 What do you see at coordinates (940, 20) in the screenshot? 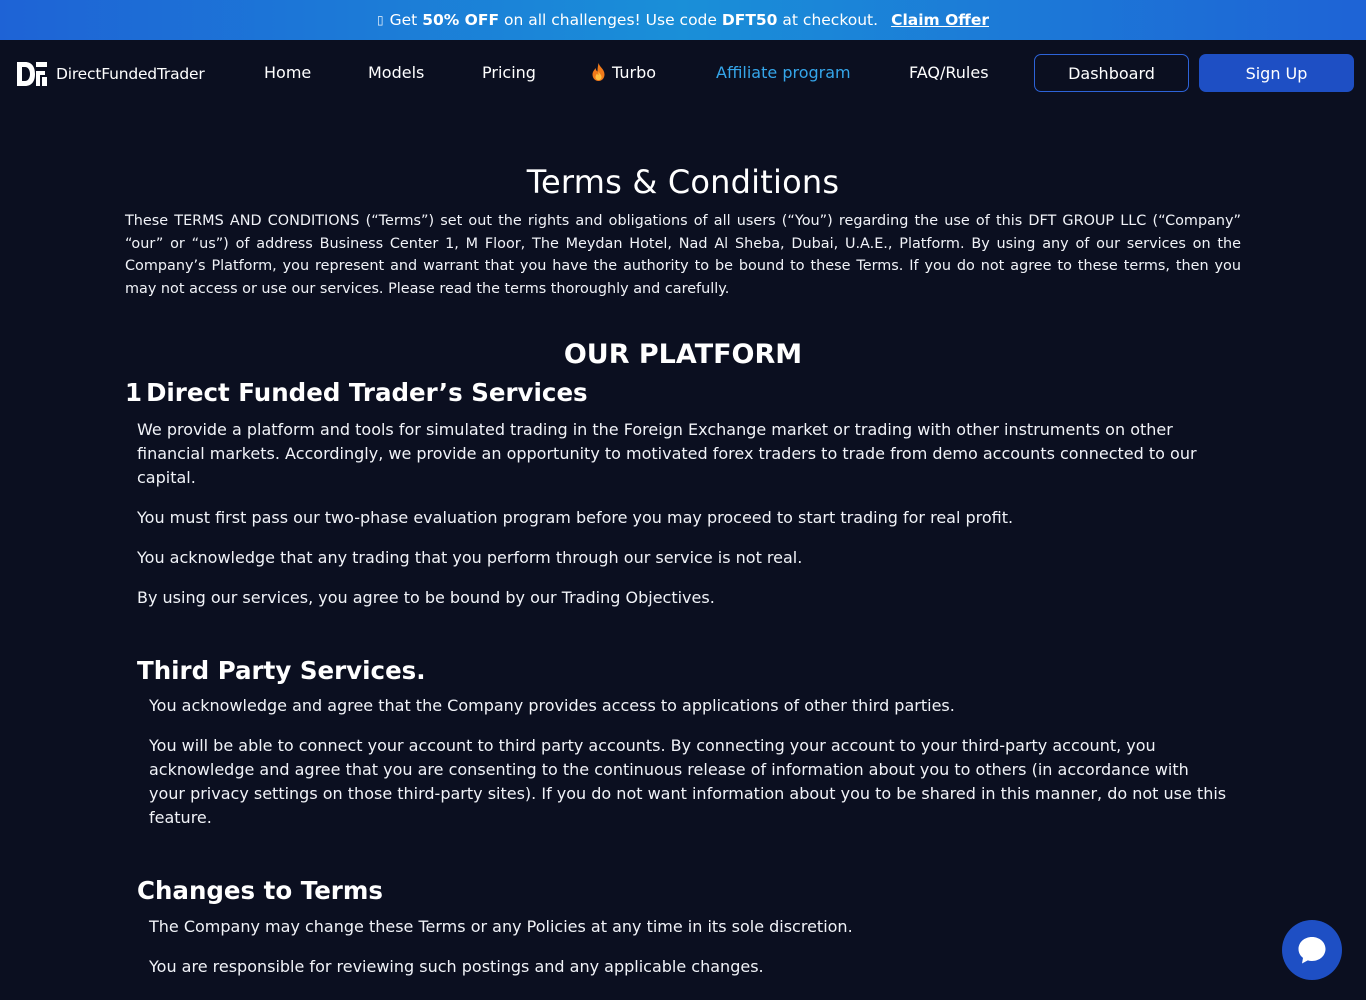
I see `claim-offer-link: Claim Offer` at bounding box center [940, 20].